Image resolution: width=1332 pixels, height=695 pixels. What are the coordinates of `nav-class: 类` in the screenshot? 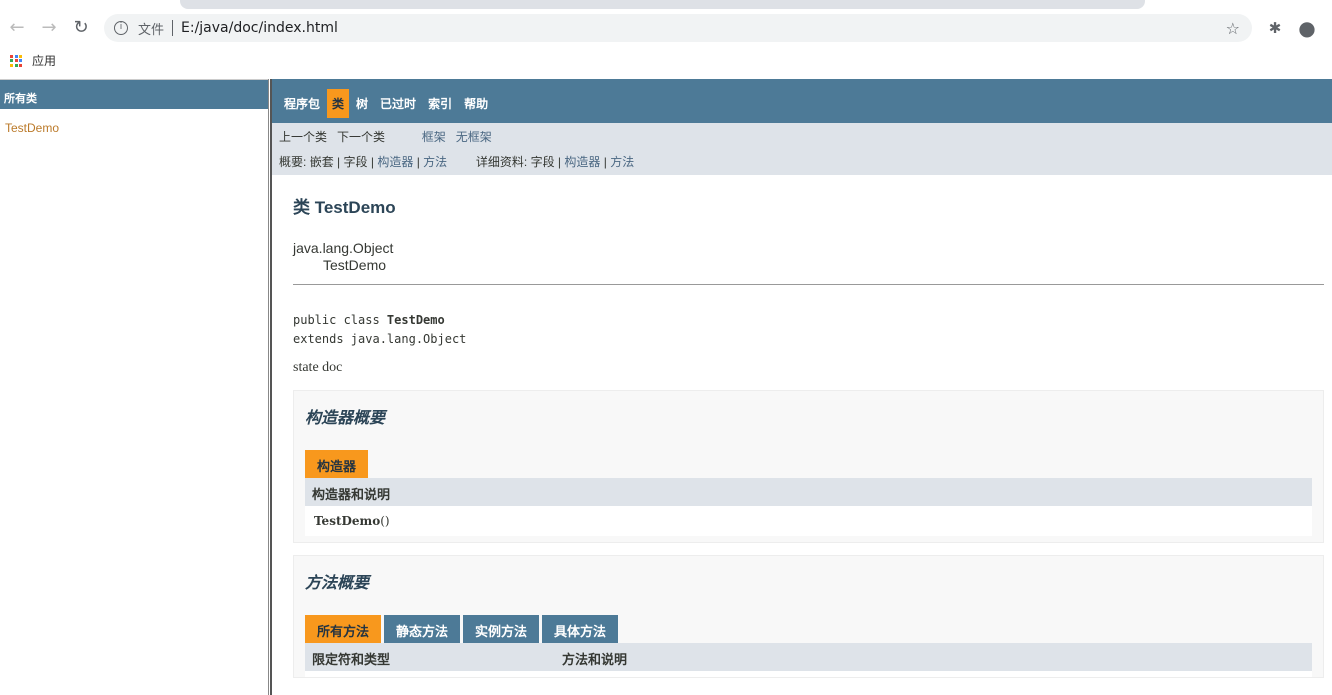 It's located at (338, 103).